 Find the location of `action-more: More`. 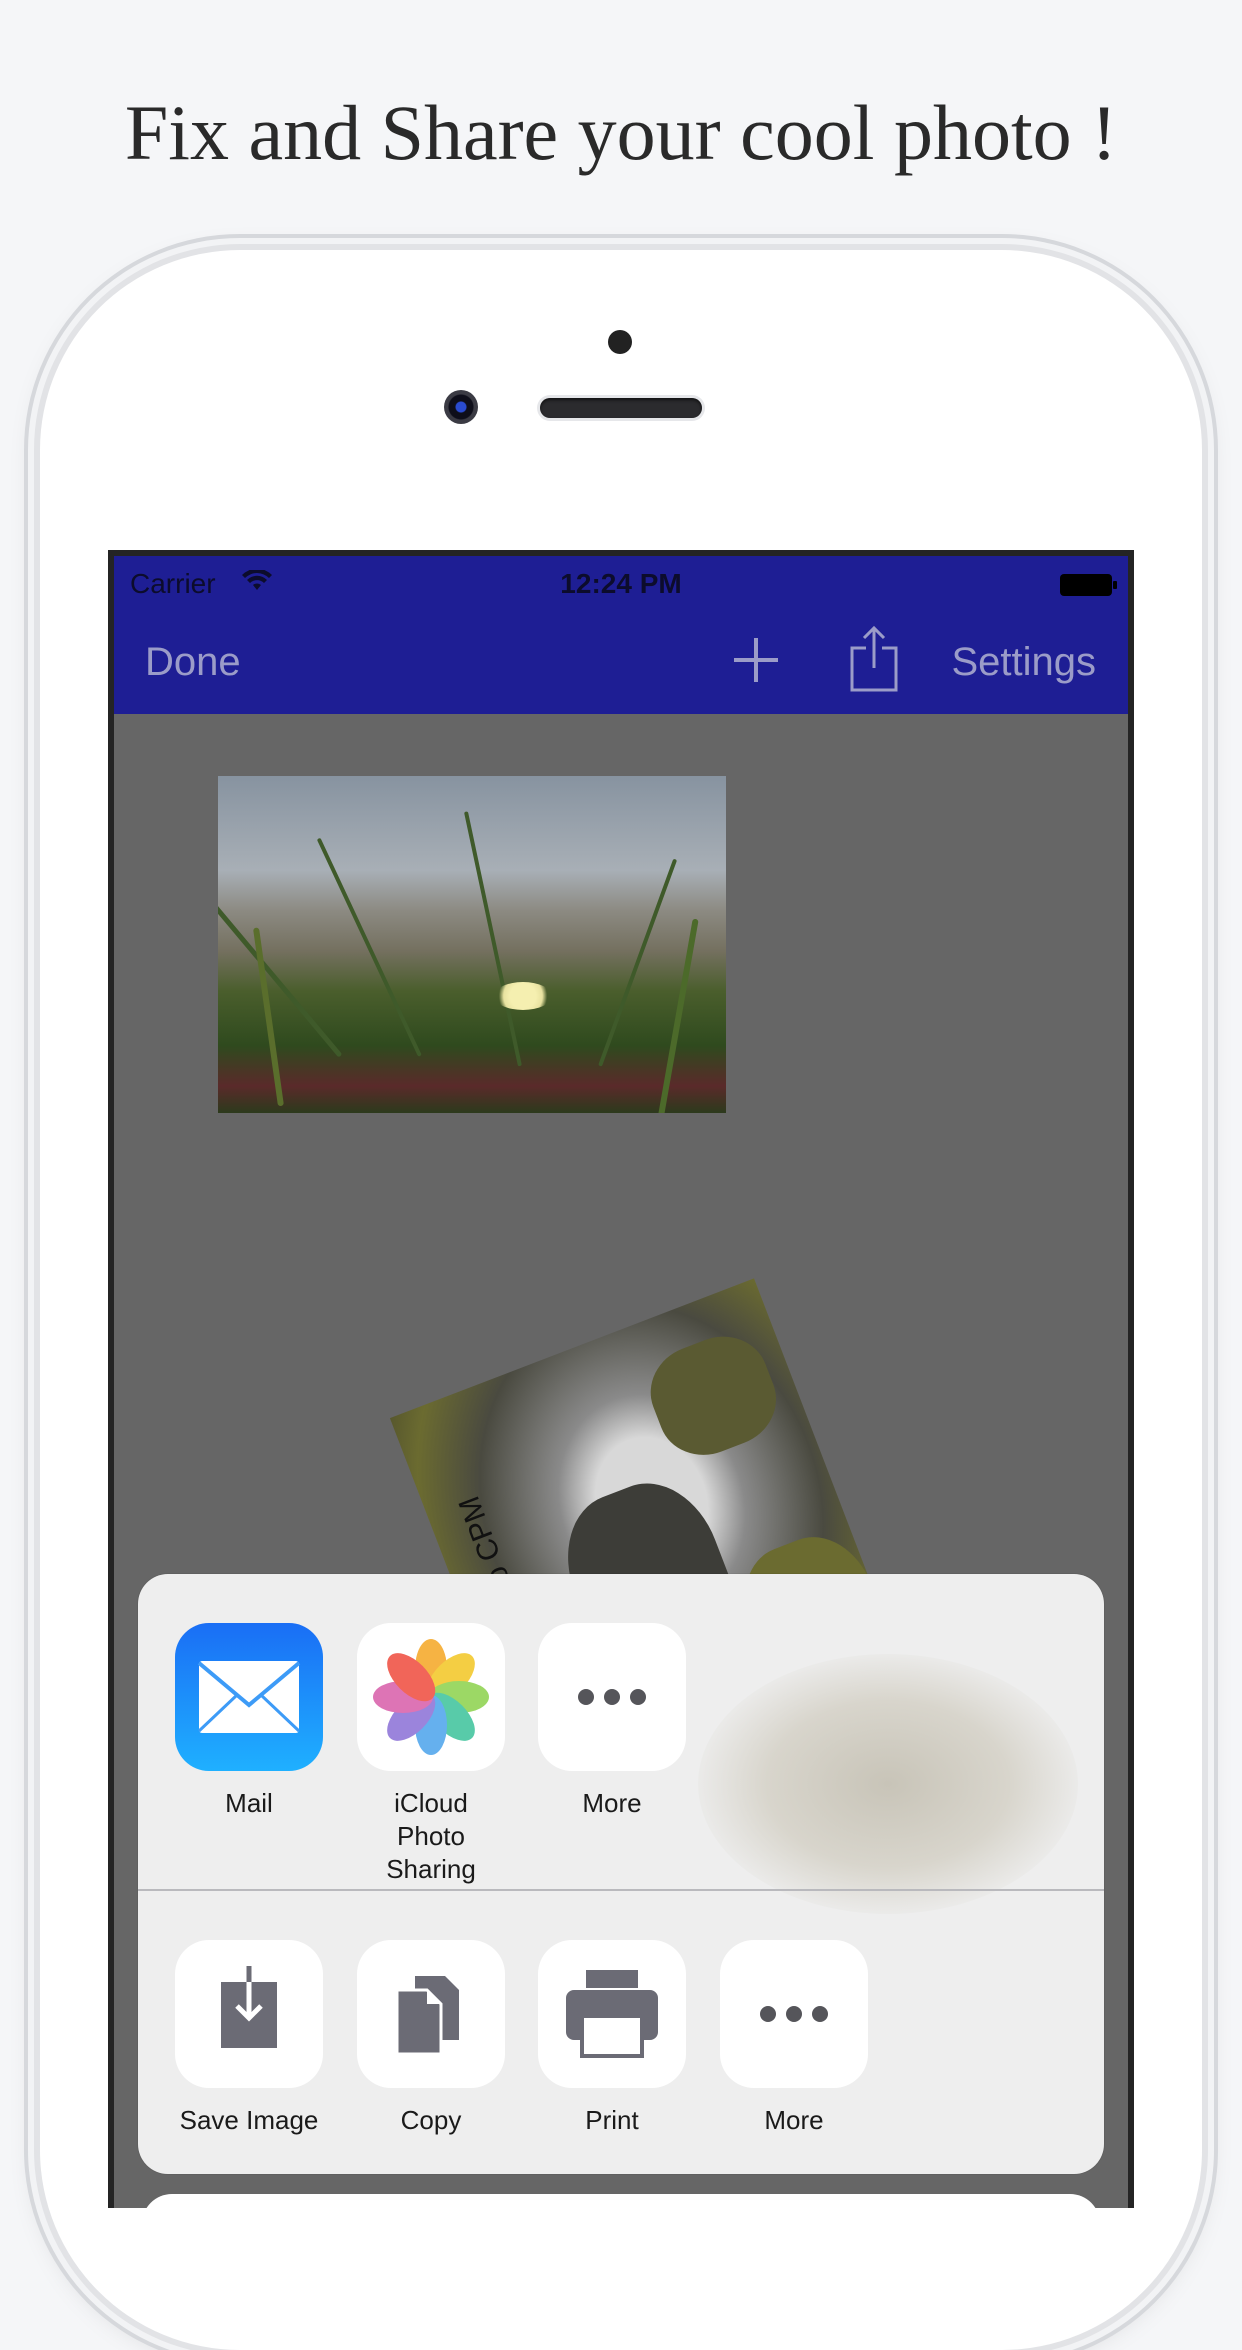

action-more: More is located at coordinates (794, 2038).